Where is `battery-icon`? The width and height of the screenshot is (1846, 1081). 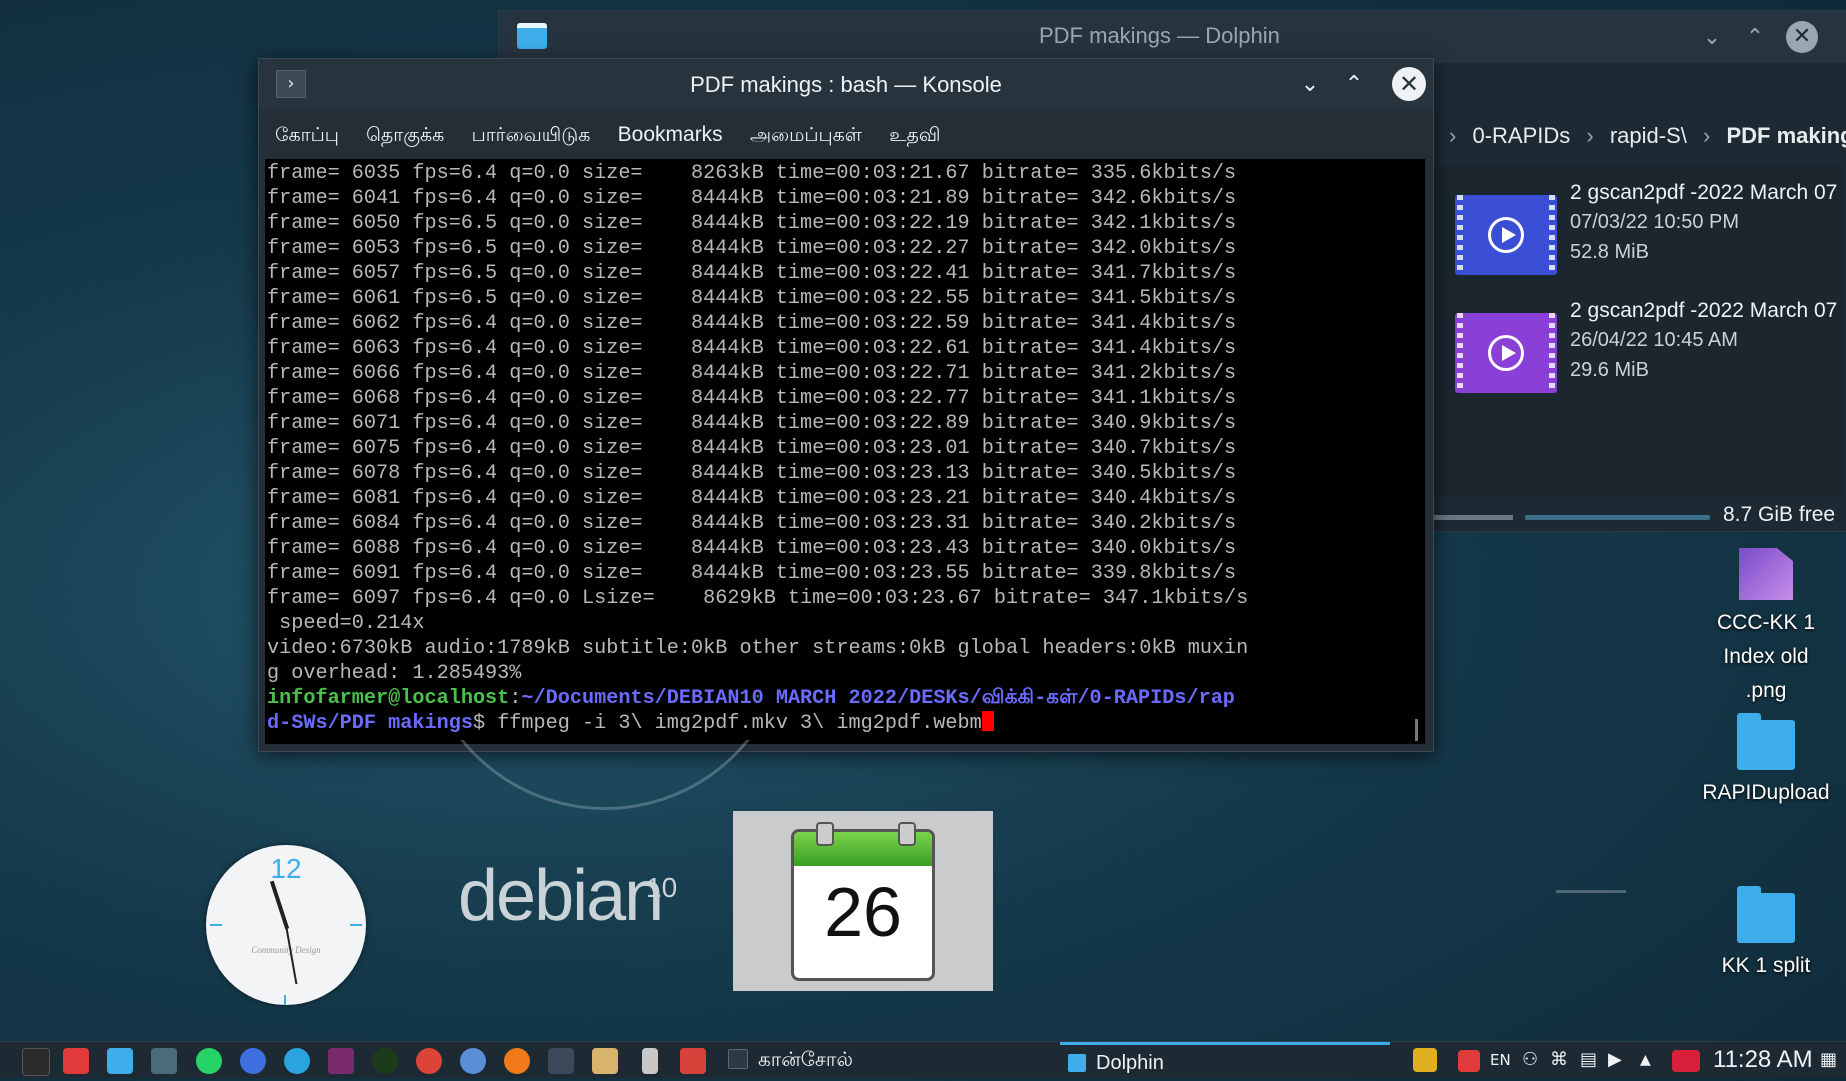 battery-icon is located at coordinates (1686, 1061).